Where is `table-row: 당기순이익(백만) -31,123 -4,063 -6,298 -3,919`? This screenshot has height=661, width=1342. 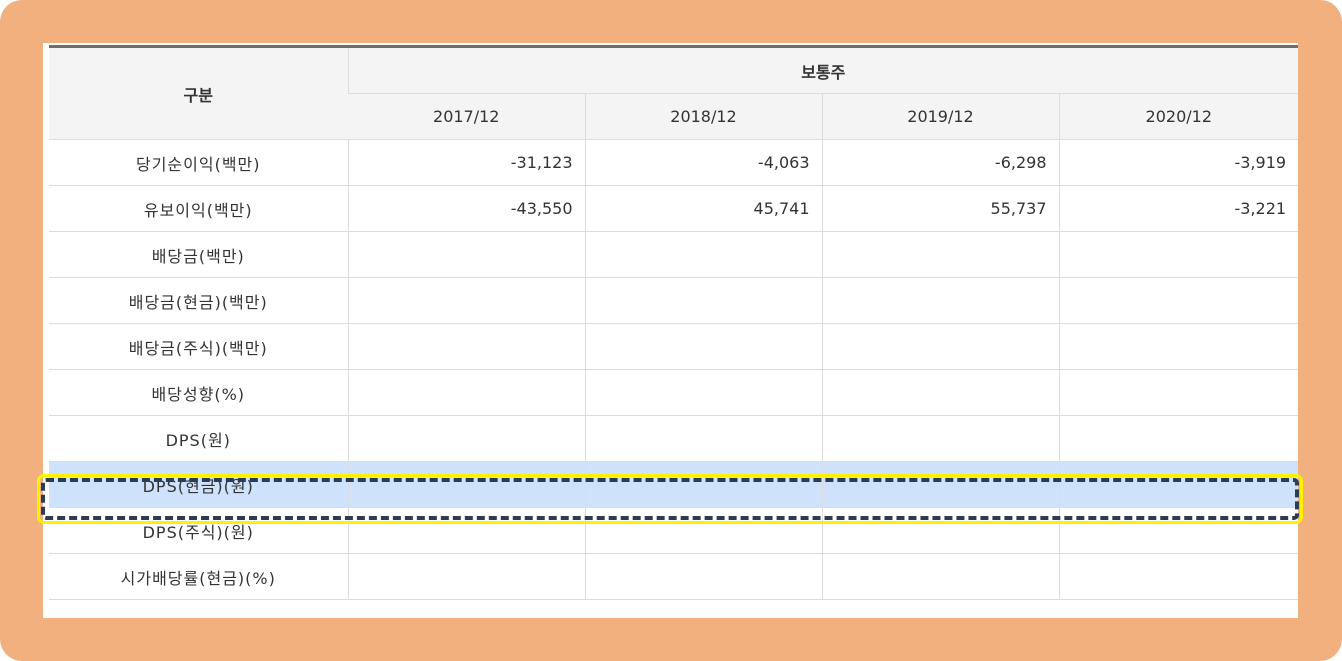 table-row: 당기순이익(백만) -31,123 -4,063 -6,298 -3,919 is located at coordinates (673, 162).